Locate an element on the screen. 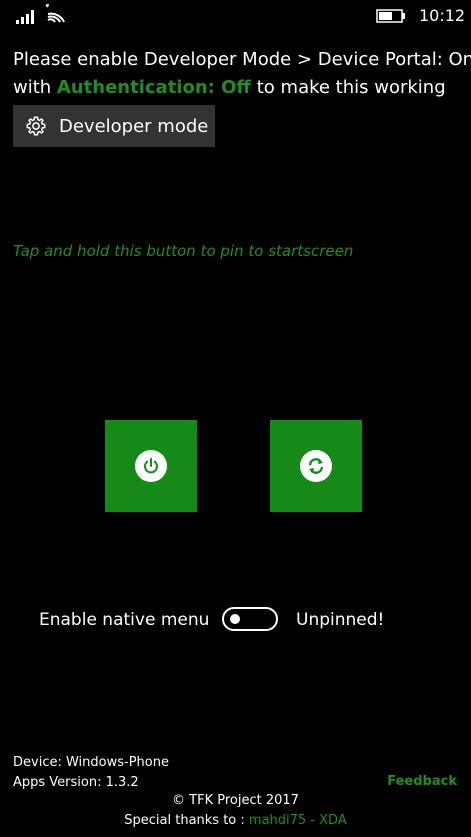  refresh-tile-button is located at coordinates (316, 466).